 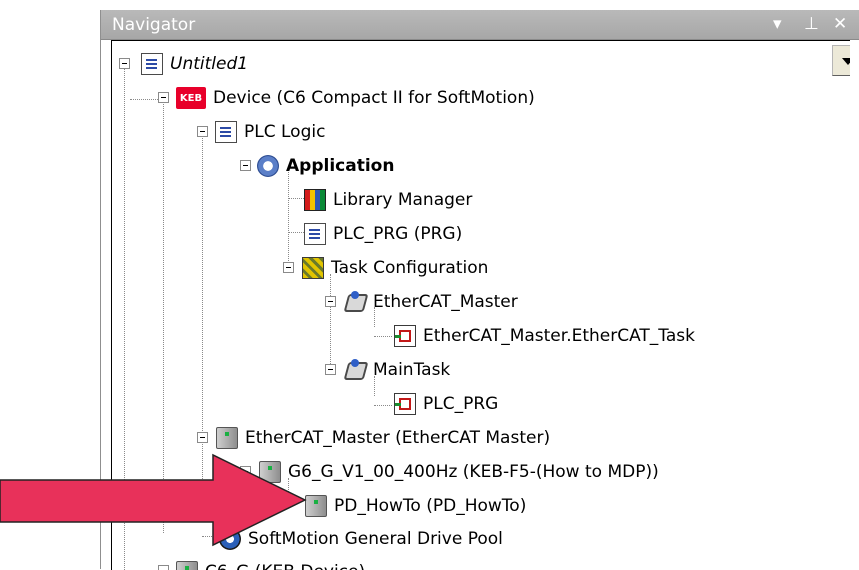 I want to click on tree-item-g6-device: G6_G_V1_00_400Hz (KEB-F5-(How to MDP)), so click(x=459, y=472).